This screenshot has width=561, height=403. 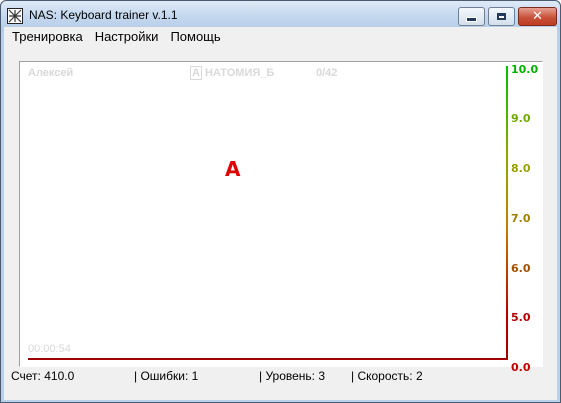 I want to click on scale-label-8: 8.0, so click(x=521, y=168).